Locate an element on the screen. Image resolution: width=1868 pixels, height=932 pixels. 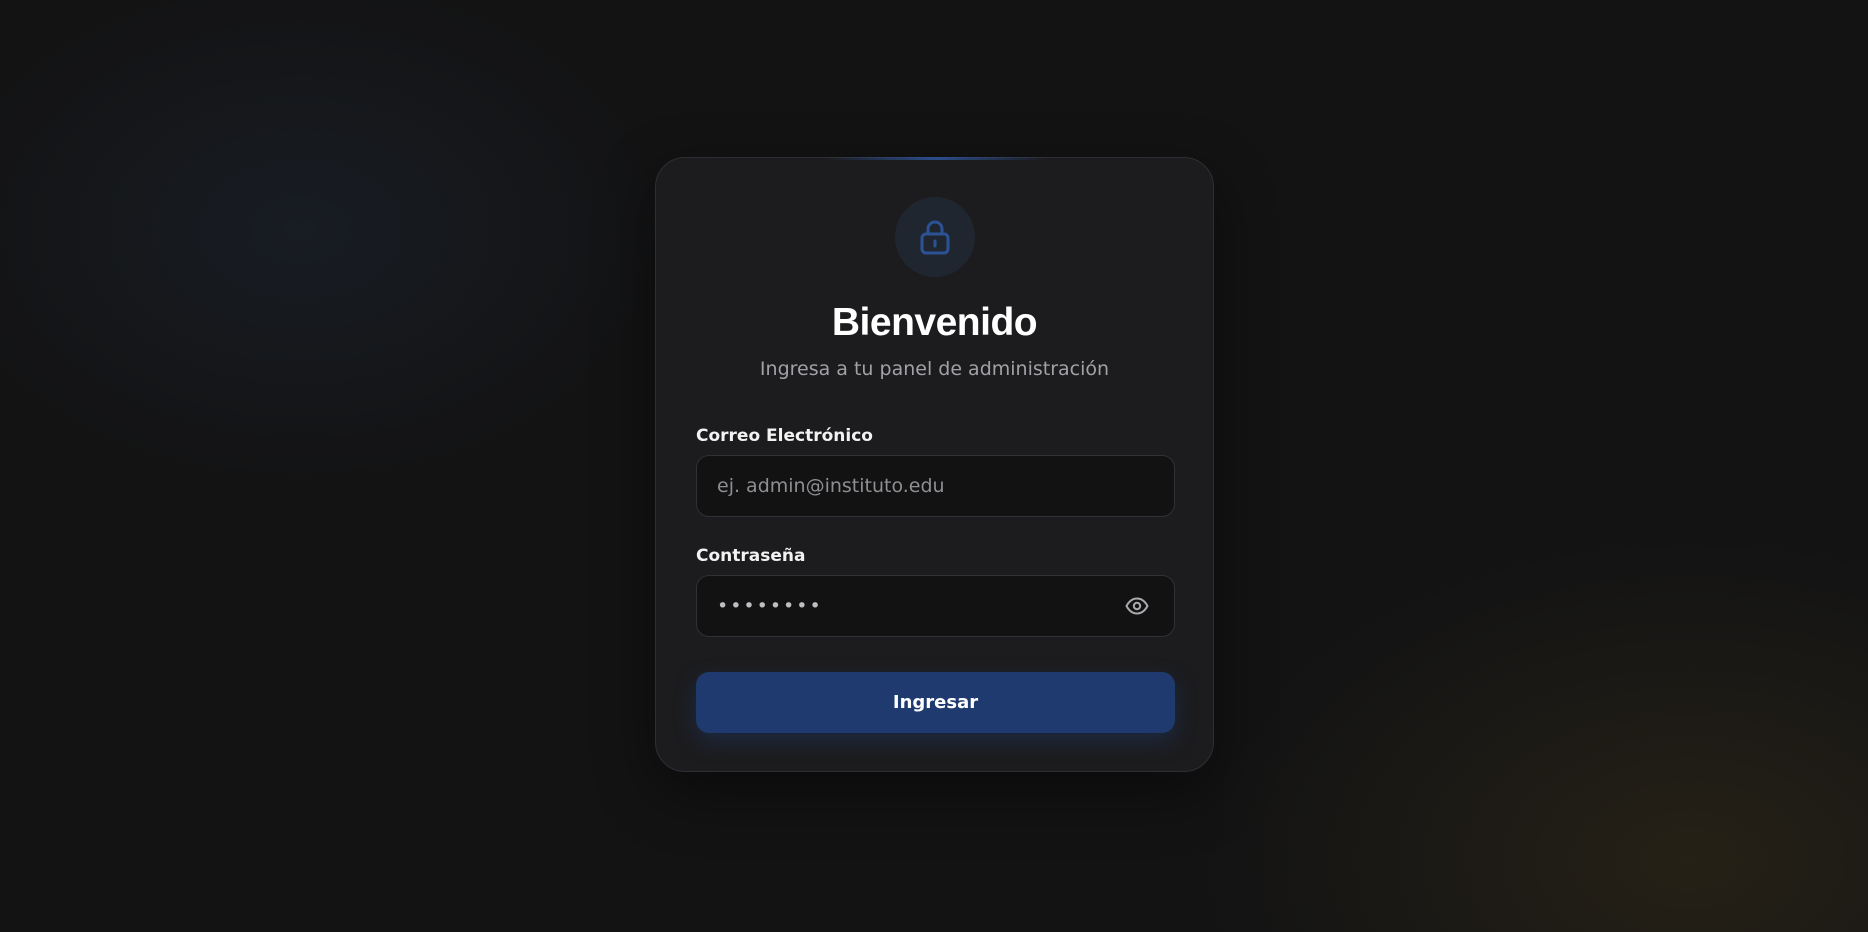
toggle-password-visibility-button is located at coordinates (1137, 606).